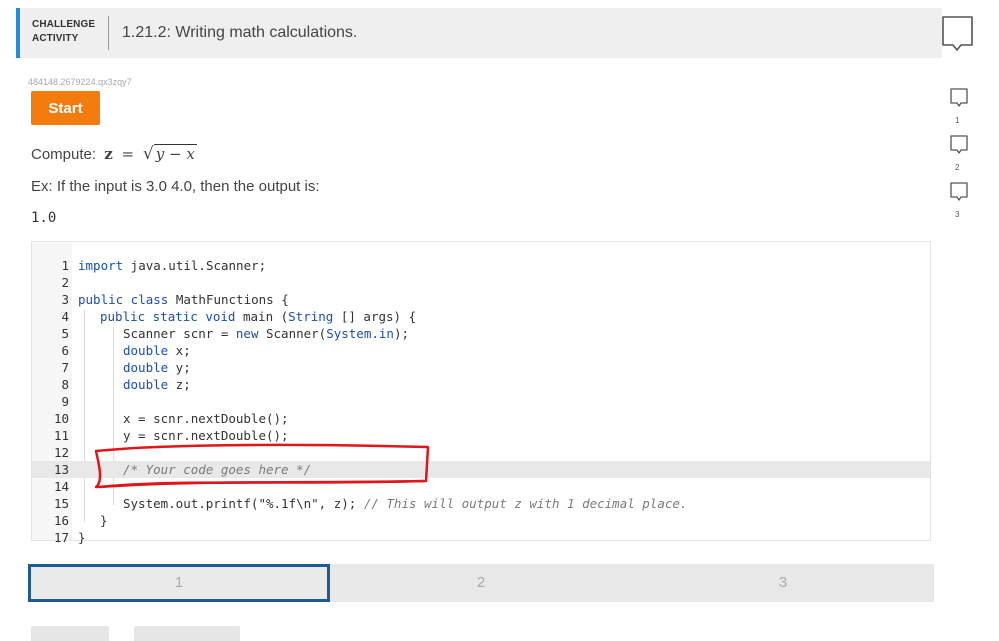 This screenshot has width=999, height=641. What do you see at coordinates (206, 435) in the screenshot?
I see `code-token: y = scnr.nextDouble();` at bounding box center [206, 435].